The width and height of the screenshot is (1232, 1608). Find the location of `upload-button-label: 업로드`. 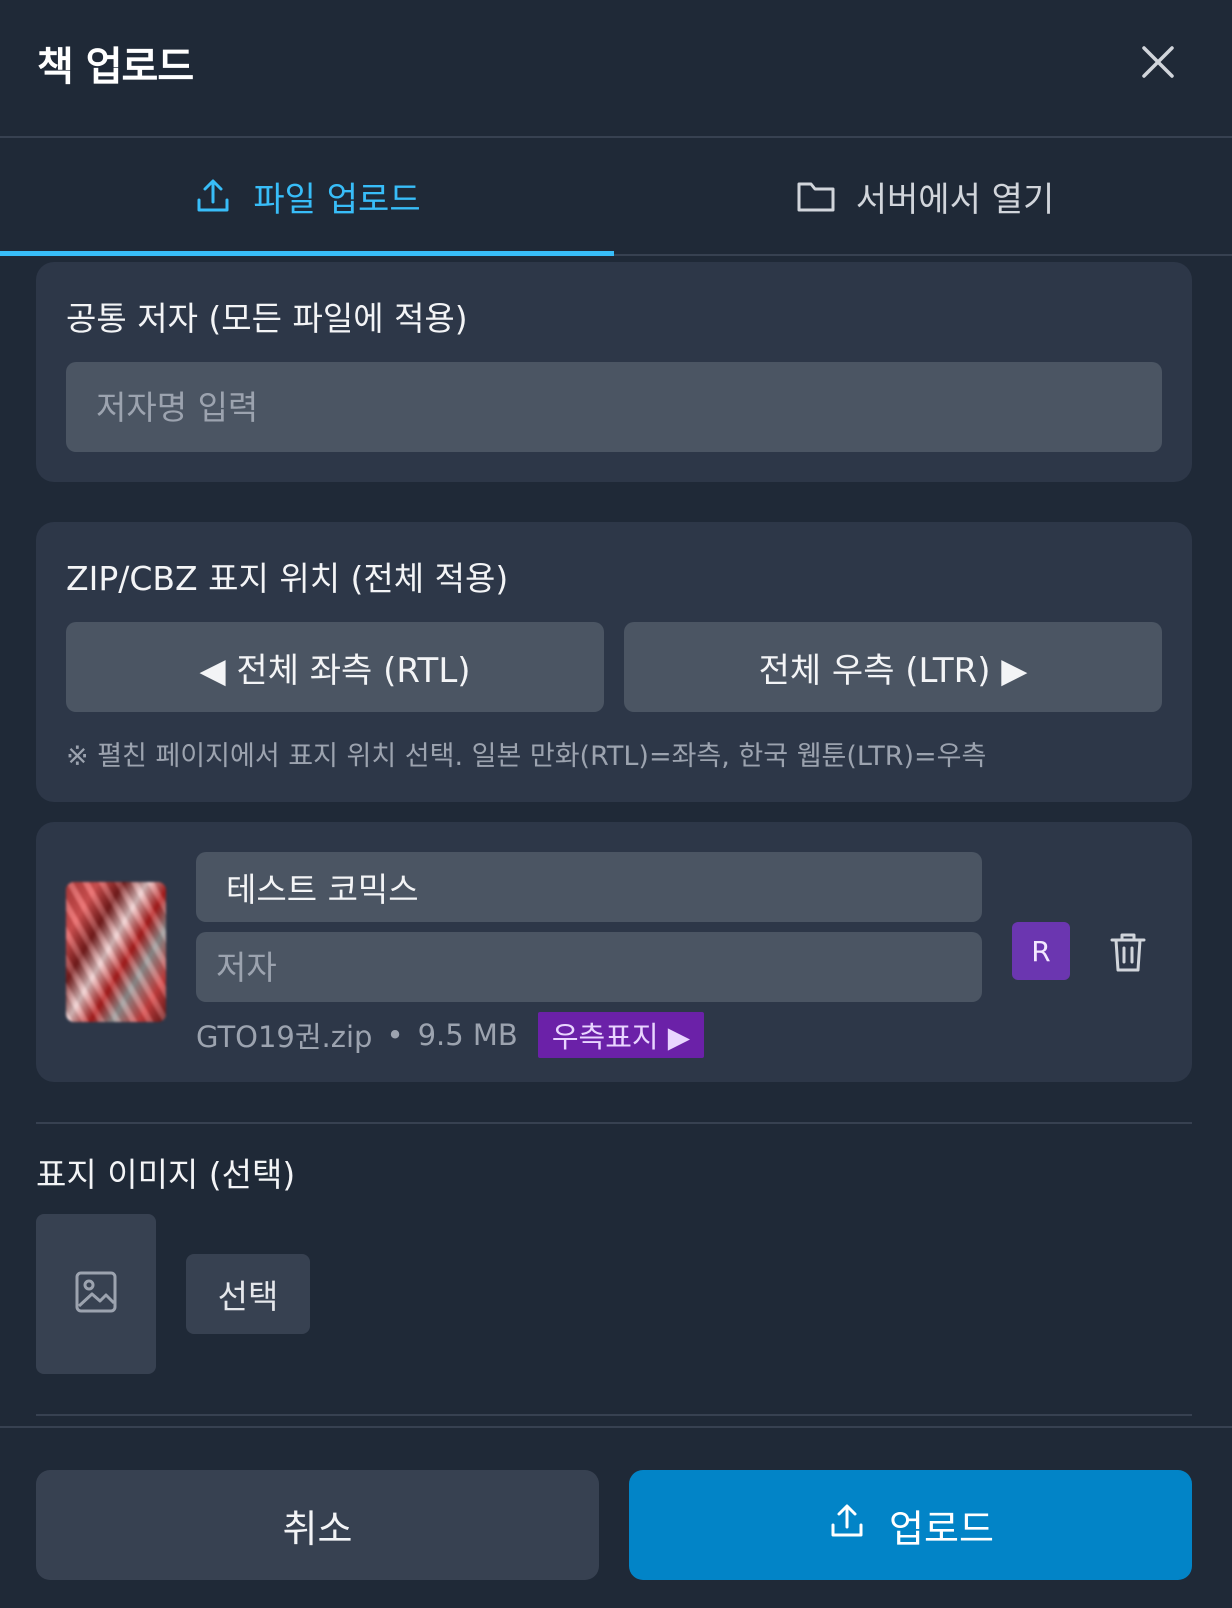

upload-button-label: 업로드 is located at coordinates (941, 1528).